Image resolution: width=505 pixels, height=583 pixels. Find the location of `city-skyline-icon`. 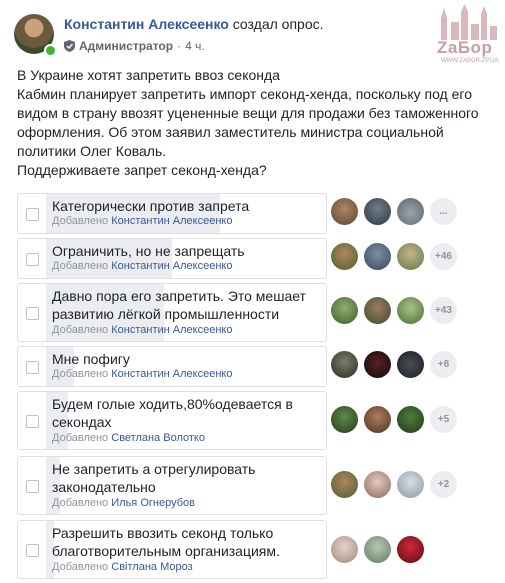

city-skyline-icon is located at coordinates (469, 22).